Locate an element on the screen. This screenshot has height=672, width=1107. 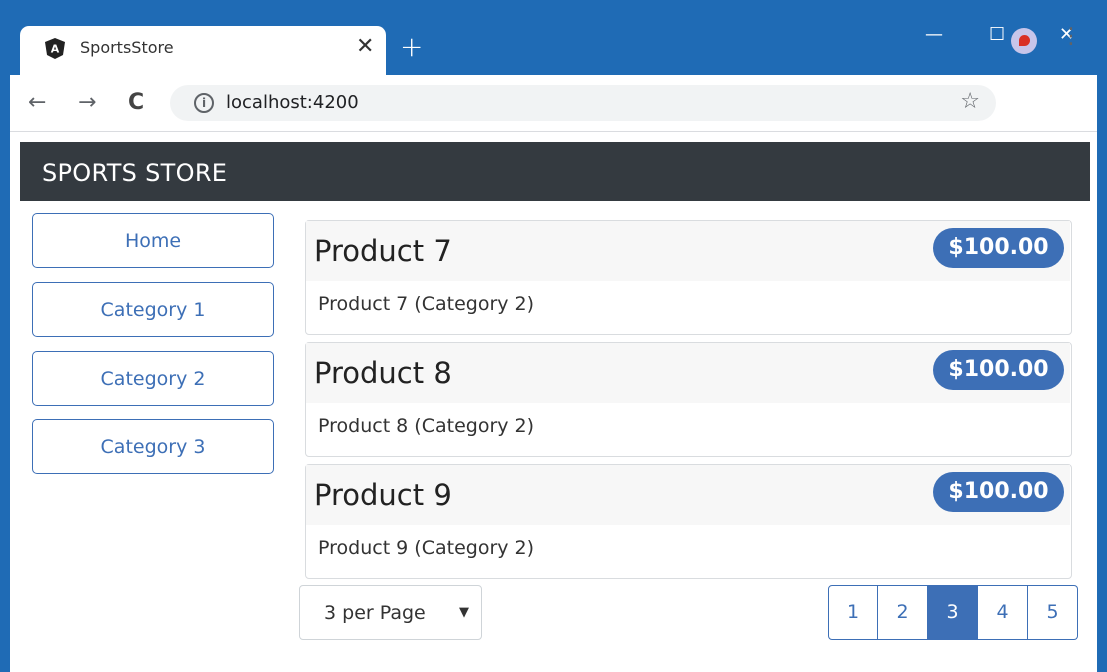
product-name: Product 7 is located at coordinates (383, 251).